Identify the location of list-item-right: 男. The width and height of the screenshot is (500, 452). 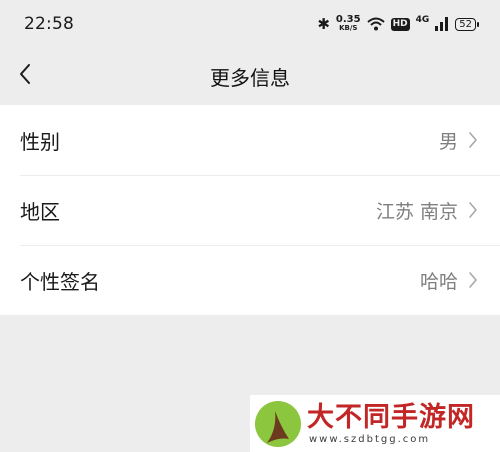
(458, 140).